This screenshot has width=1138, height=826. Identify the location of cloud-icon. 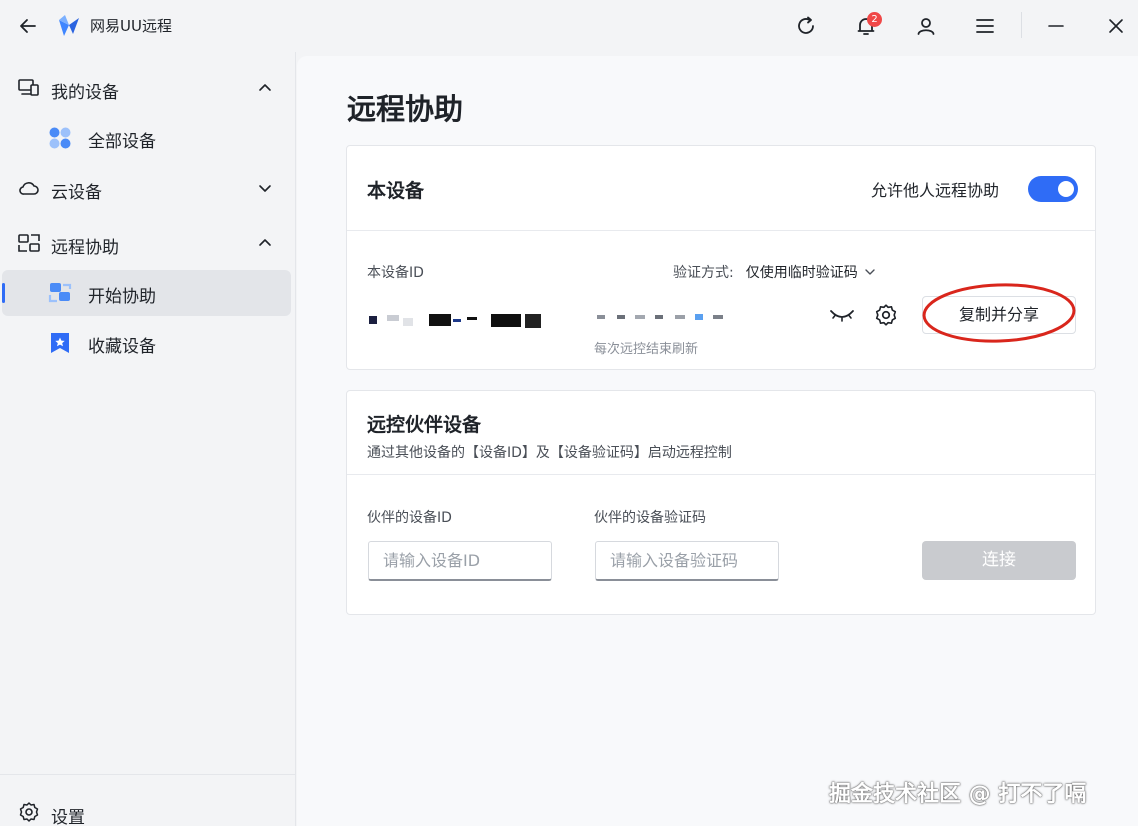
(29, 188).